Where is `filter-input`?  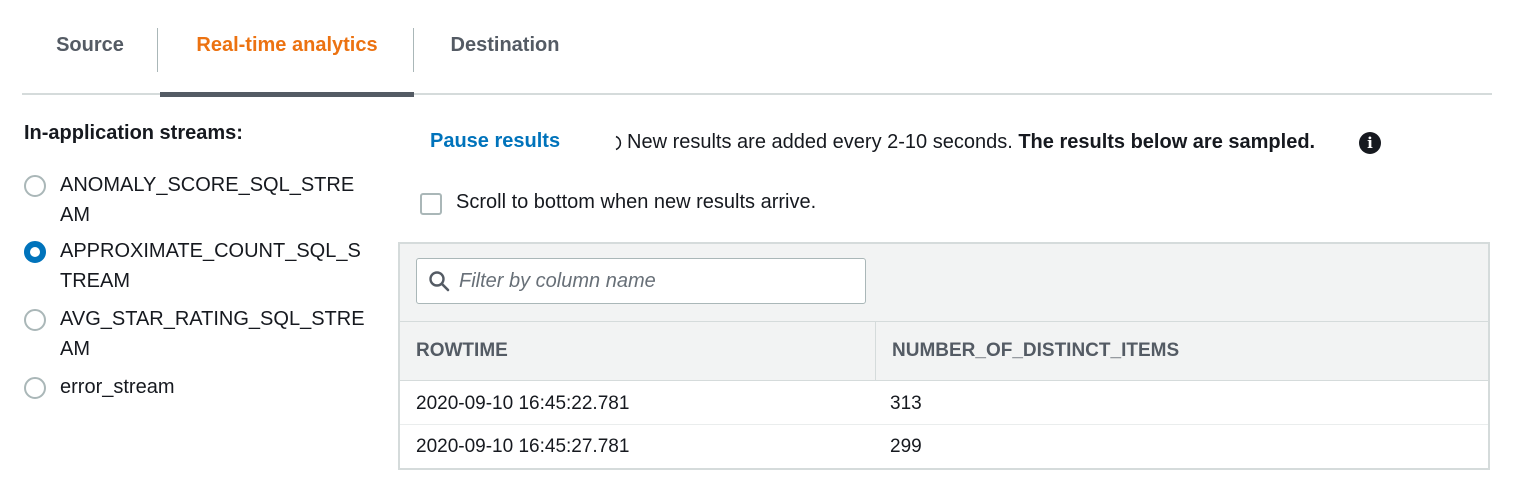
filter-input is located at coordinates (659, 281).